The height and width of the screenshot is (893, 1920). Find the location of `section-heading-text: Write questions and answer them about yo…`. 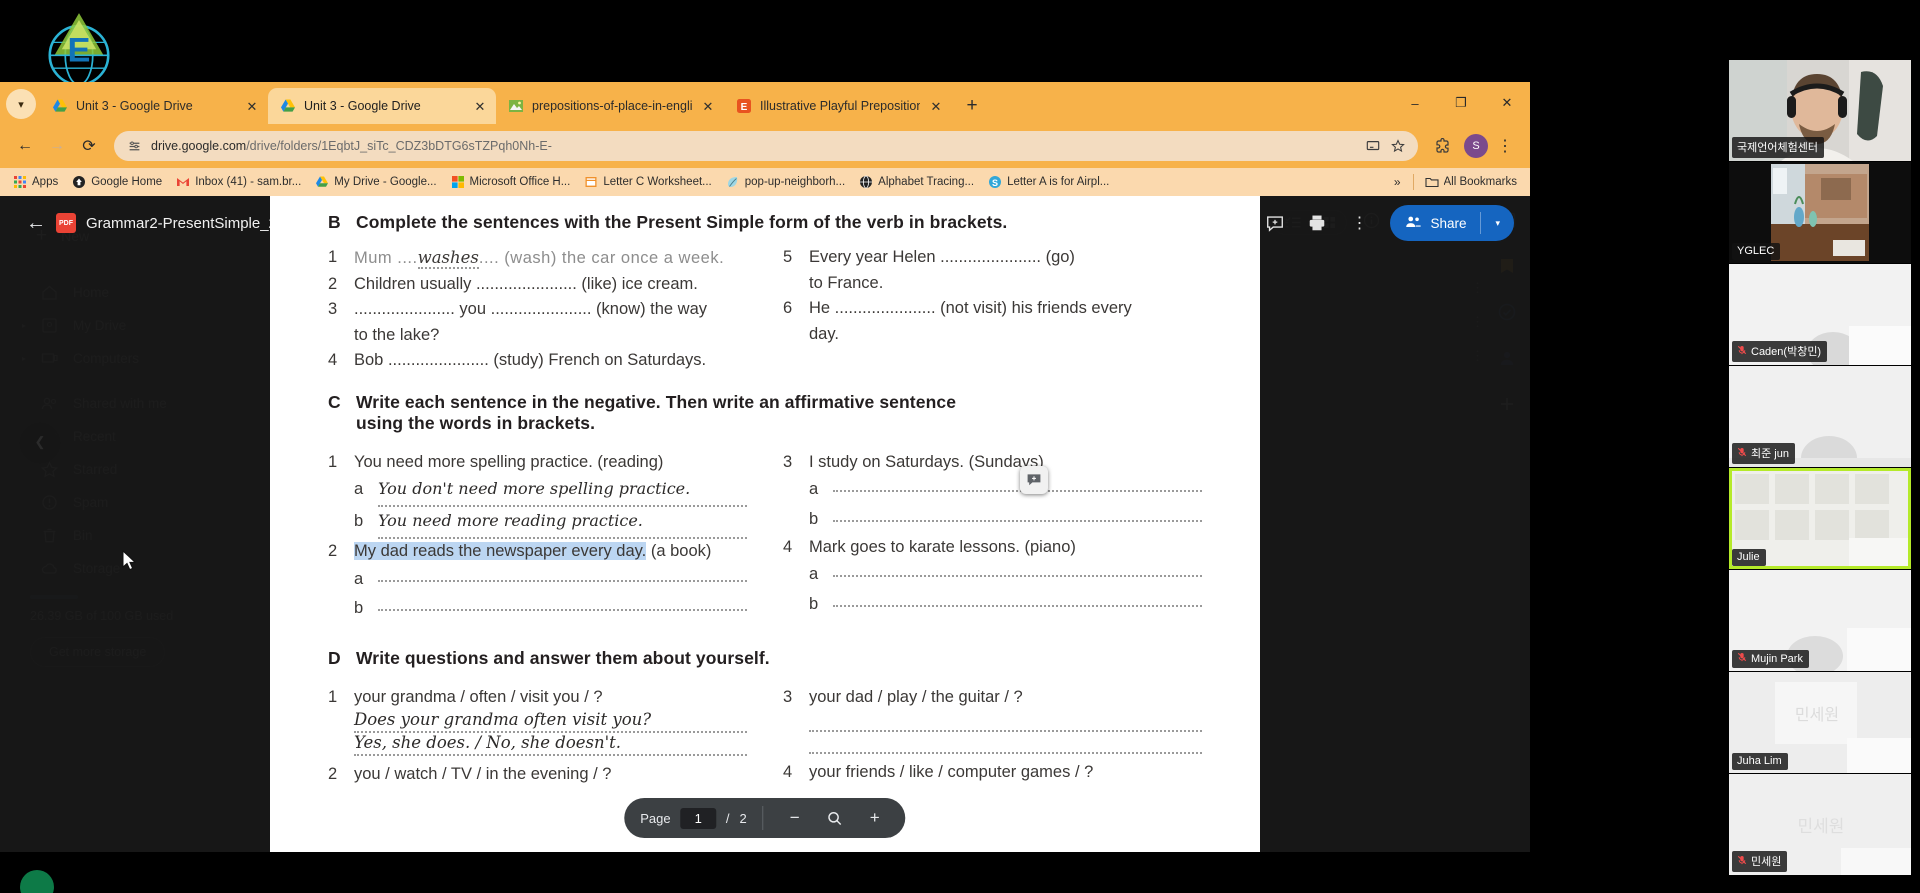

section-heading-text: Write questions and answer them about yo… is located at coordinates (563, 657).